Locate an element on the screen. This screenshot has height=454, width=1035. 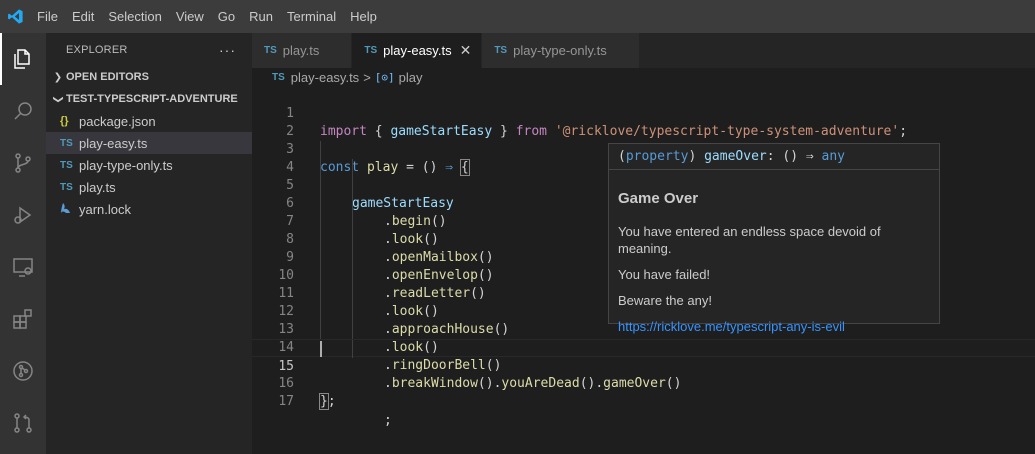
code-line: 16 }; is located at coordinates (643, 383).